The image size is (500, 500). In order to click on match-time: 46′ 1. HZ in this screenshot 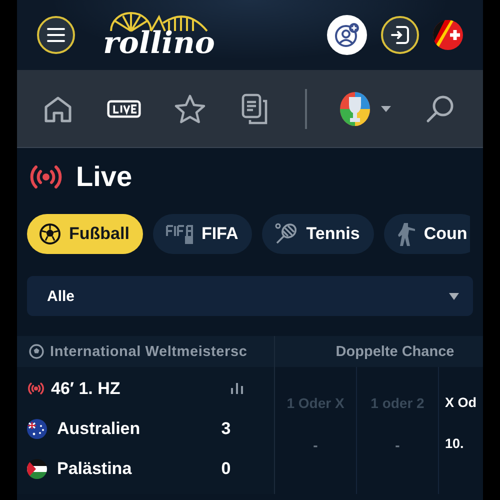, I will do `click(86, 388)`.